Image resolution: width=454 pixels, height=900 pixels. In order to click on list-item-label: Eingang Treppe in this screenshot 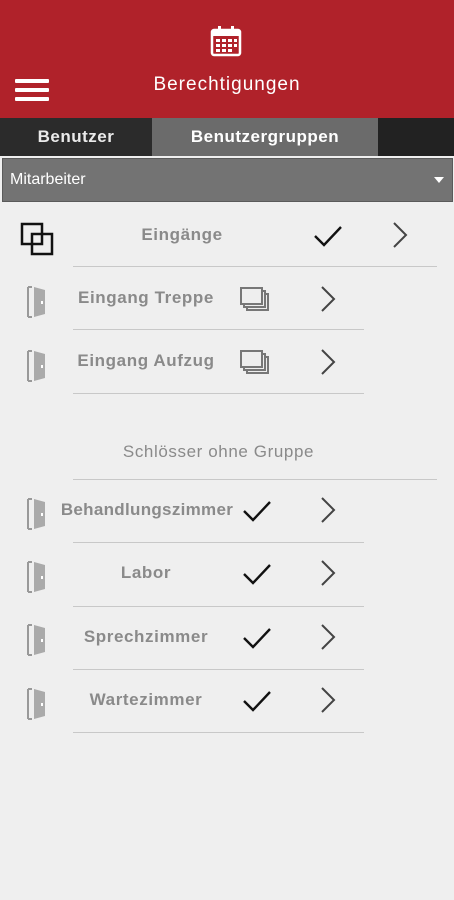, I will do `click(146, 297)`.